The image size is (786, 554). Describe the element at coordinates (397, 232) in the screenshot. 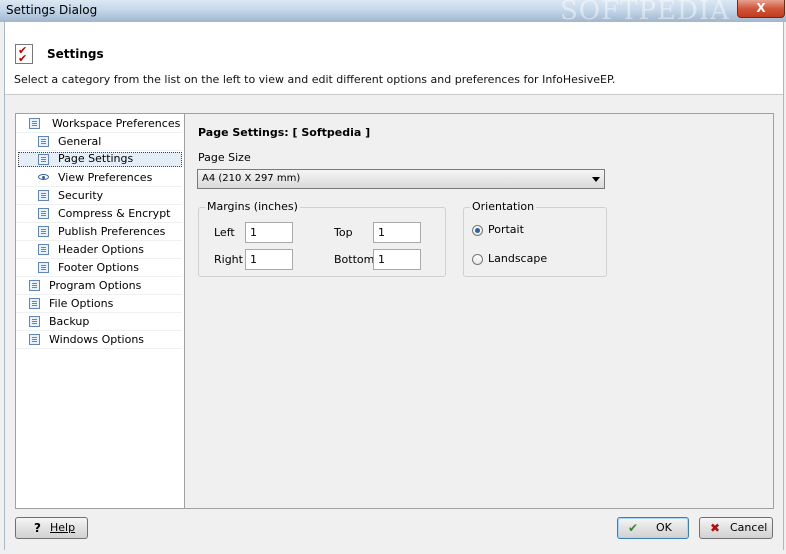

I see `top-margin-input: 1` at that location.